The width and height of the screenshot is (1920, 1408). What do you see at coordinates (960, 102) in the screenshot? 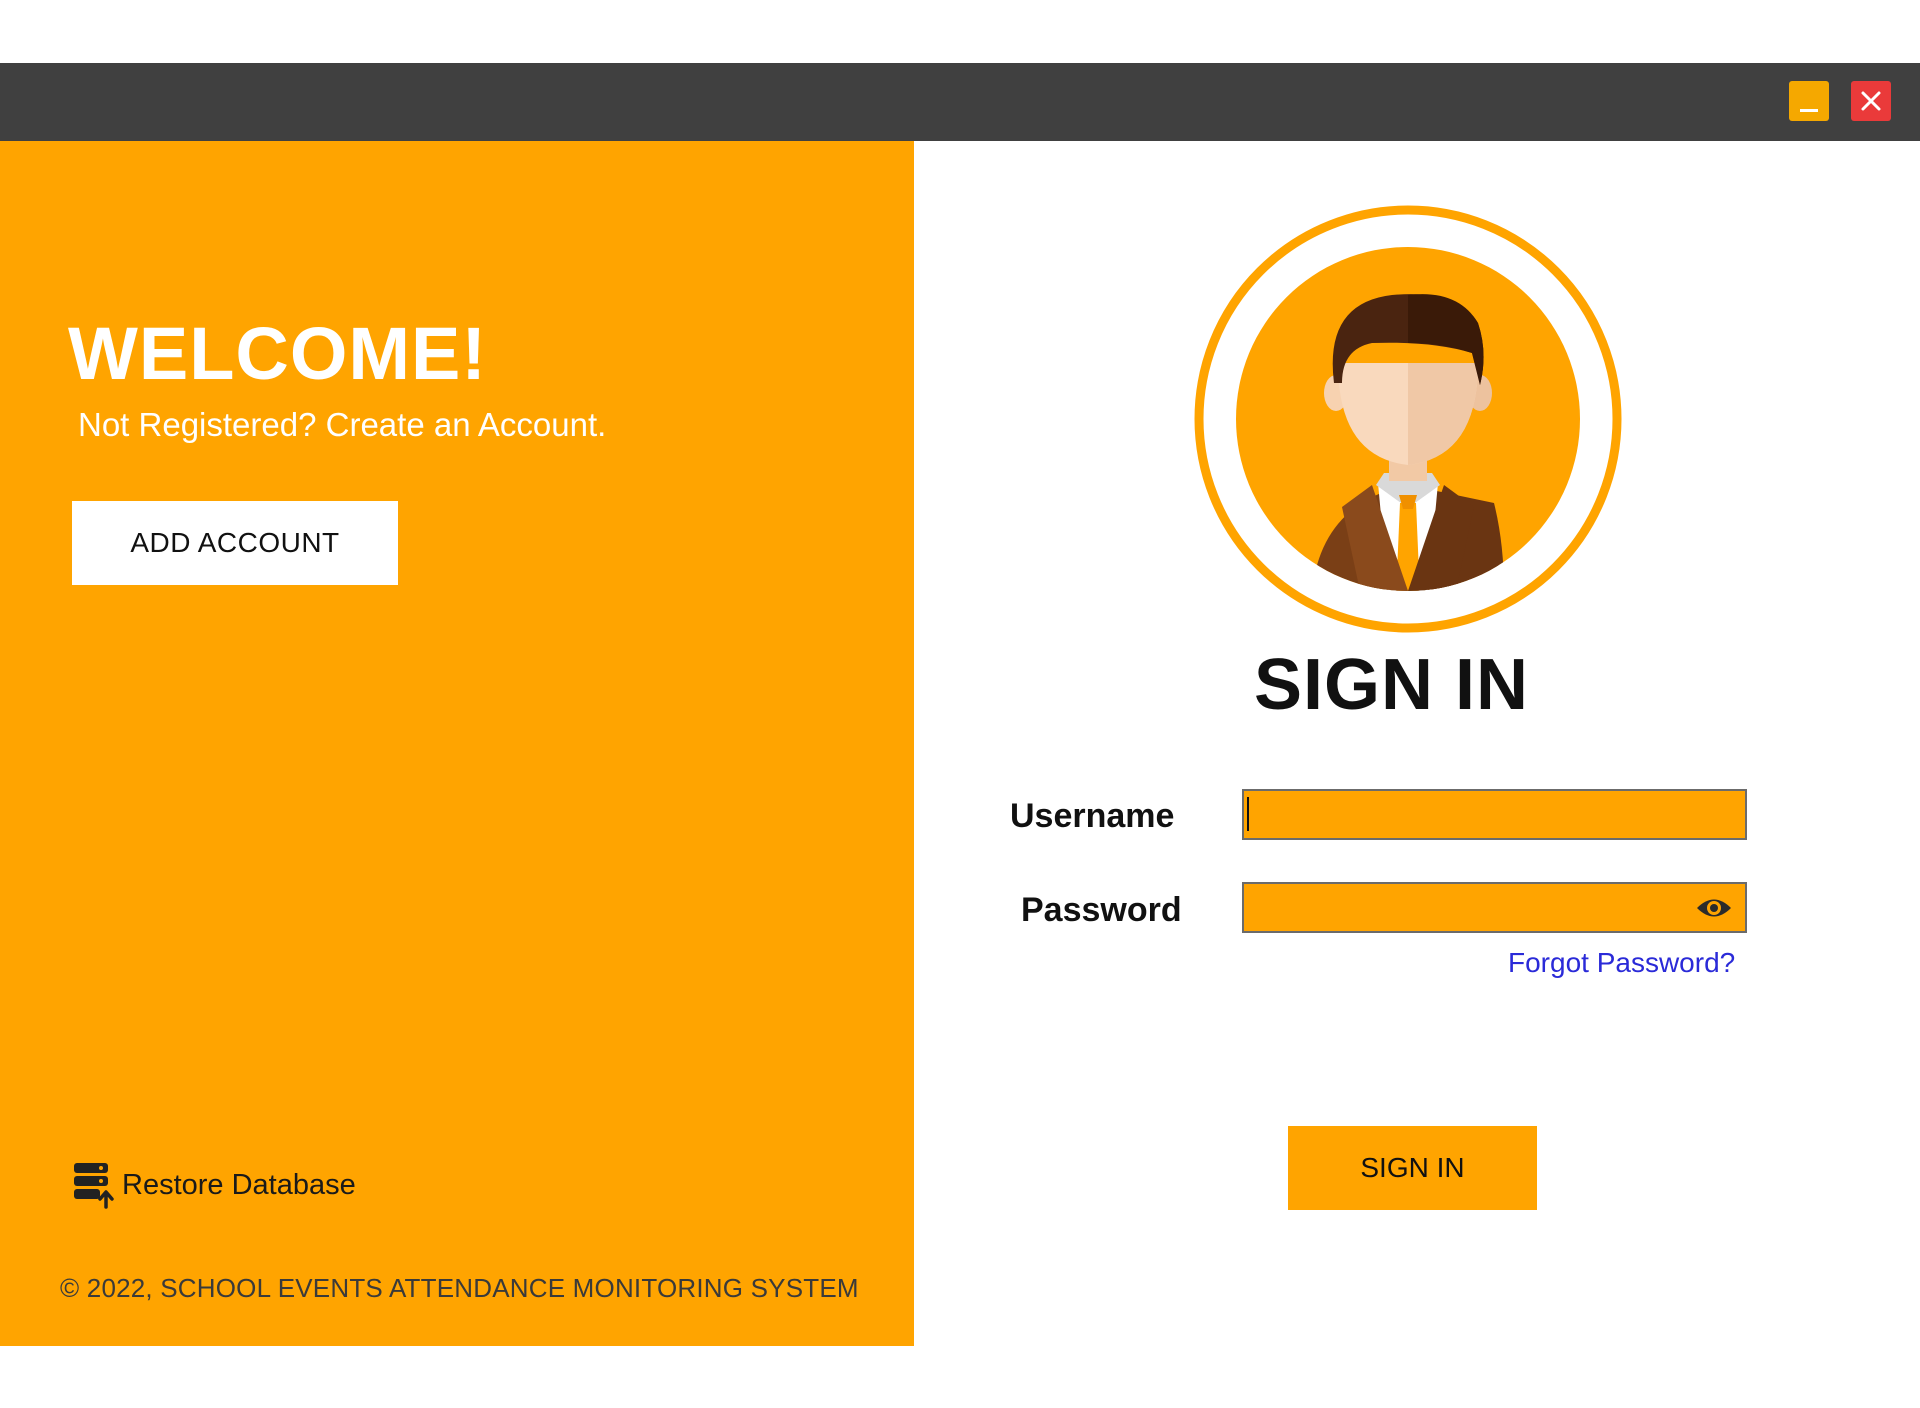
I see `title-bar` at bounding box center [960, 102].